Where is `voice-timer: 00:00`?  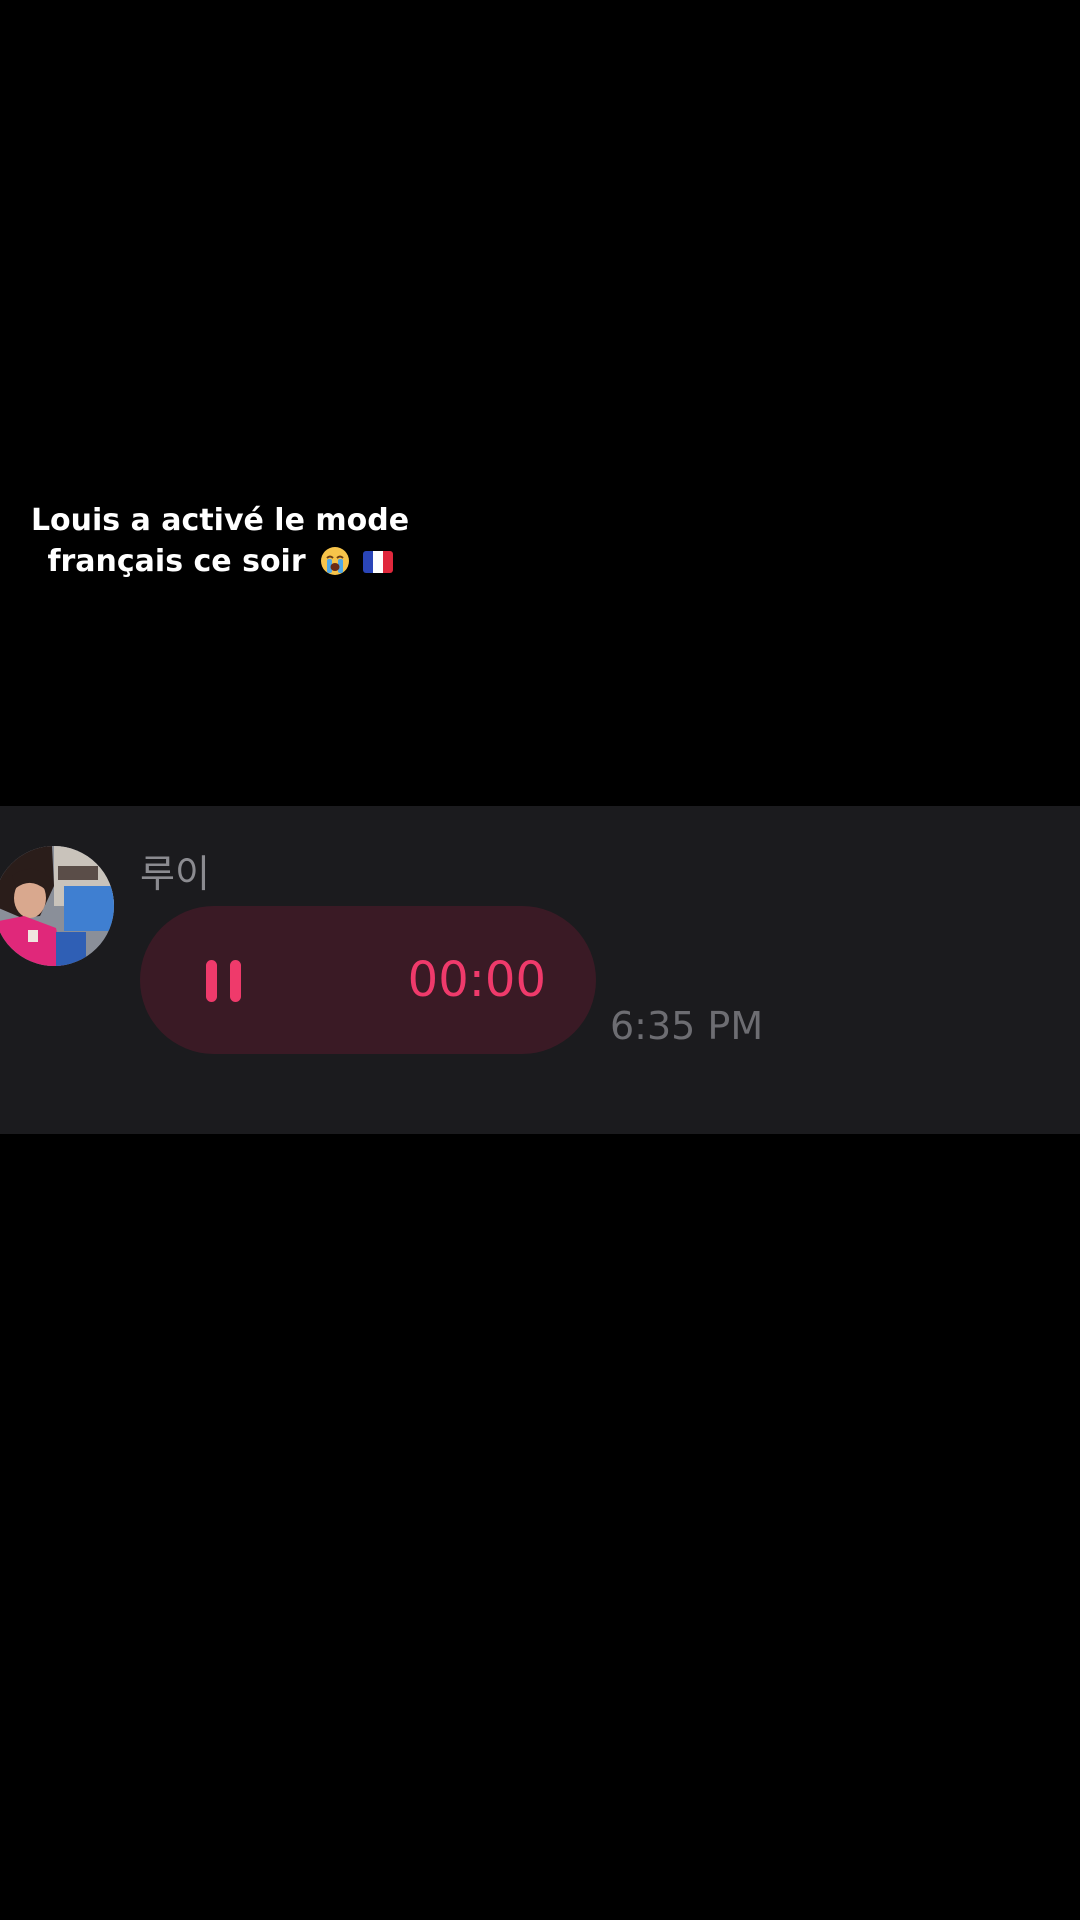 voice-timer: 00:00 is located at coordinates (476, 980).